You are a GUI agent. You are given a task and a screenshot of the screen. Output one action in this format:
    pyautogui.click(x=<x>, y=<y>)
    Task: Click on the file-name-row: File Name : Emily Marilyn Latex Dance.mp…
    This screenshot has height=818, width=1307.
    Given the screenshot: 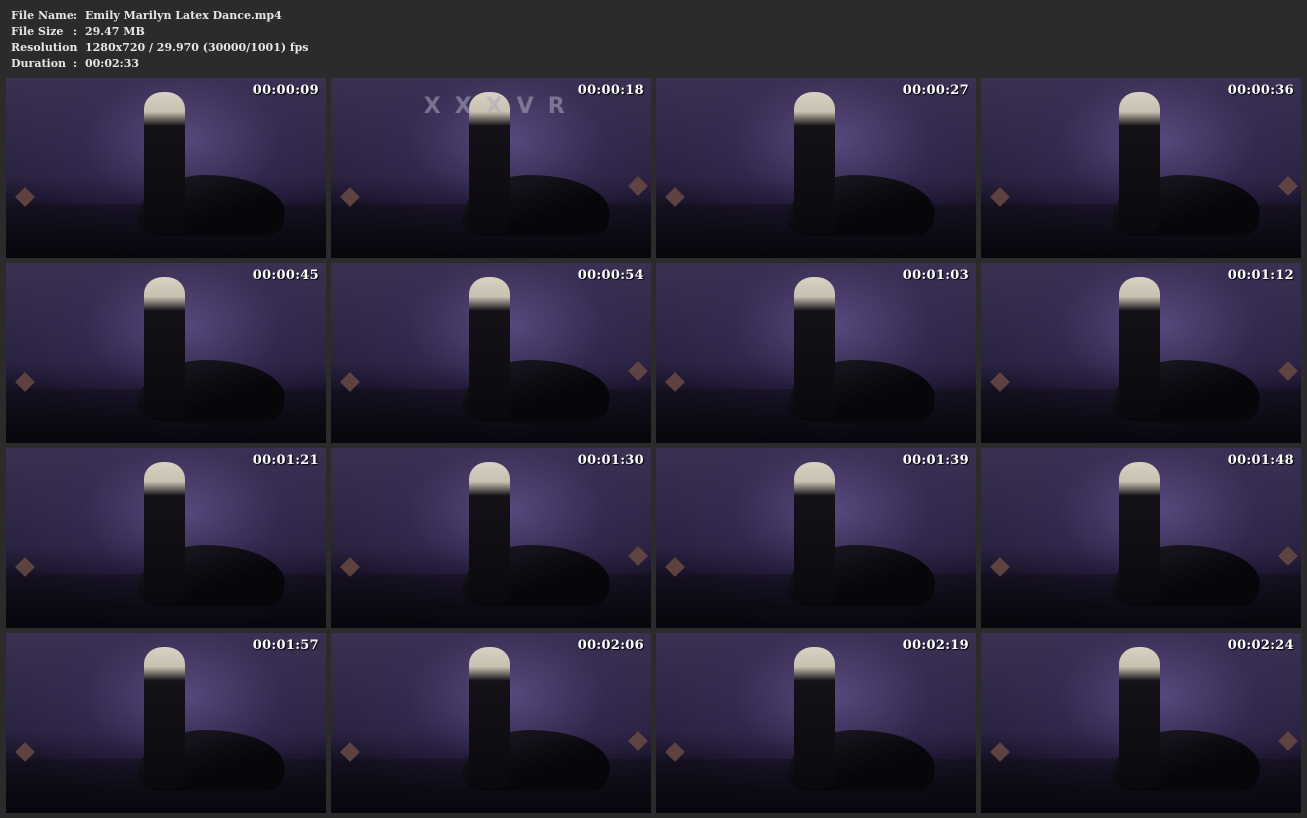 What is the action you would take?
    pyautogui.click(x=160, y=16)
    